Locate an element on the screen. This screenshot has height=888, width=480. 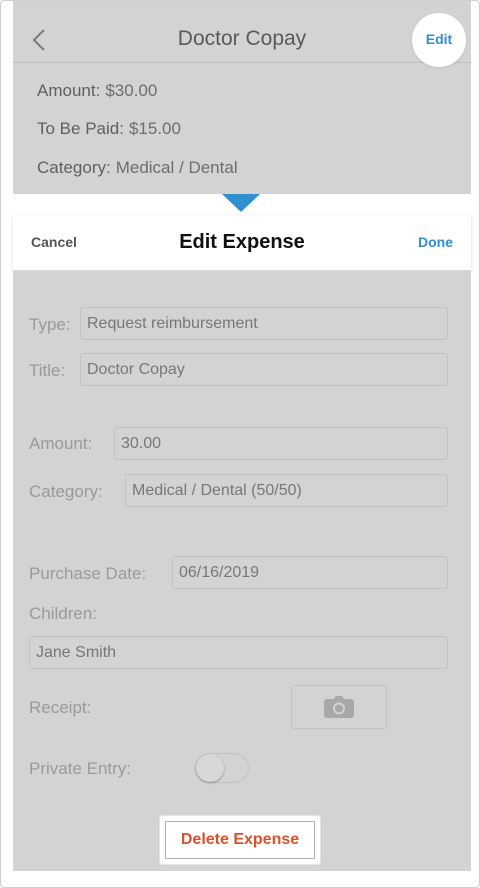
purchase-date-field: 06/16/2019 is located at coordinates (310, 572).